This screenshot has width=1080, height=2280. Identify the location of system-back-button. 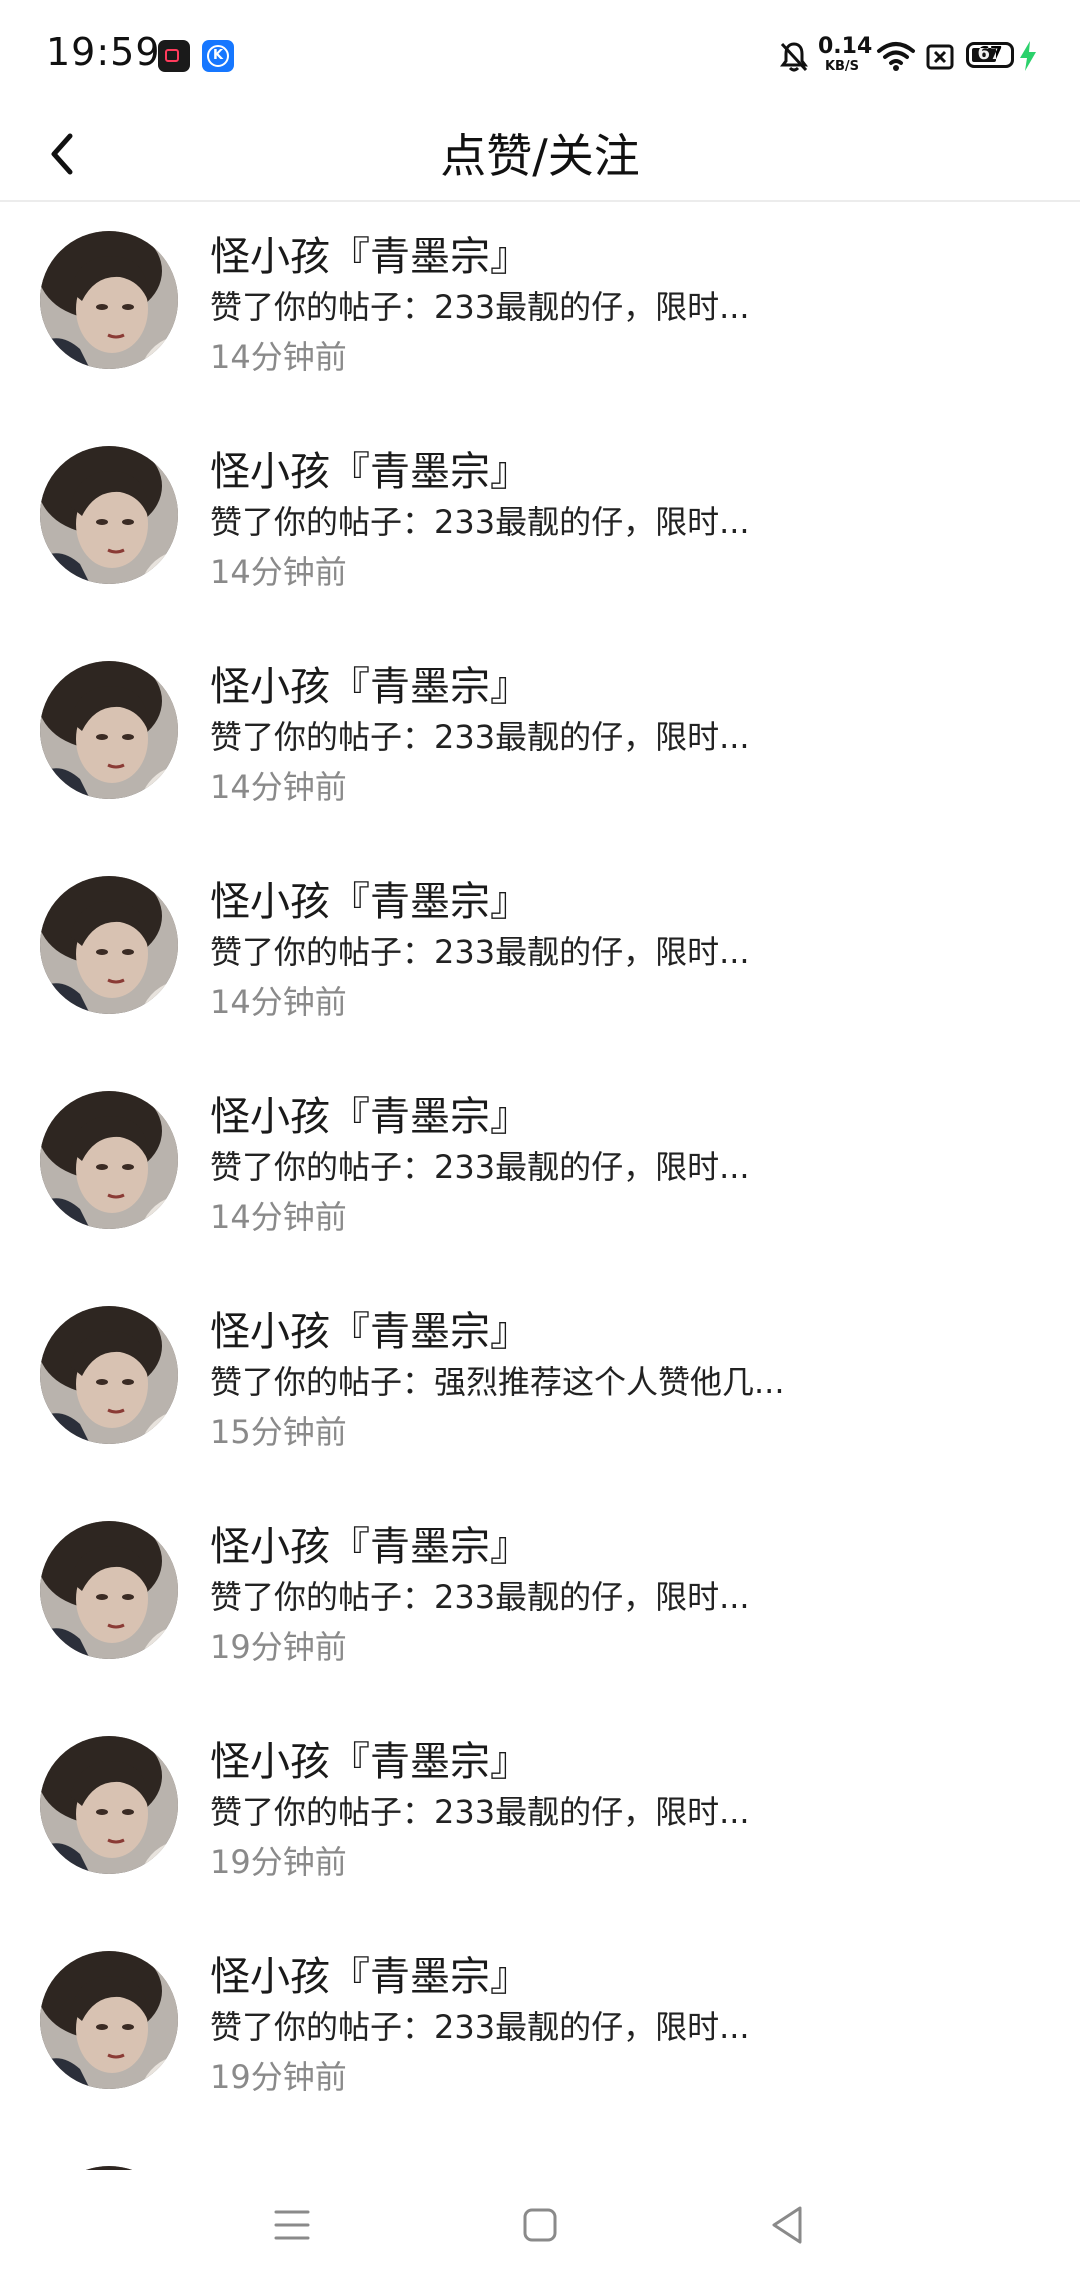
(788, 2225).